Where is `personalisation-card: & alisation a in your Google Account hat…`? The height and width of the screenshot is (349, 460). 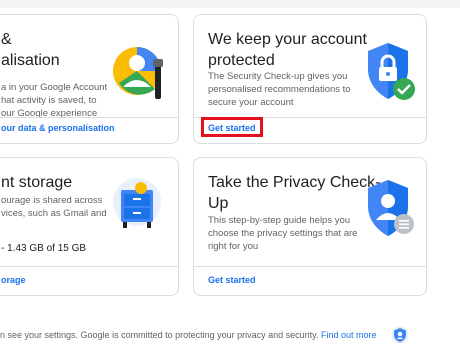 personalisation-card: & alisation a in your Google Account hat… is located at coordinates (89, 79).